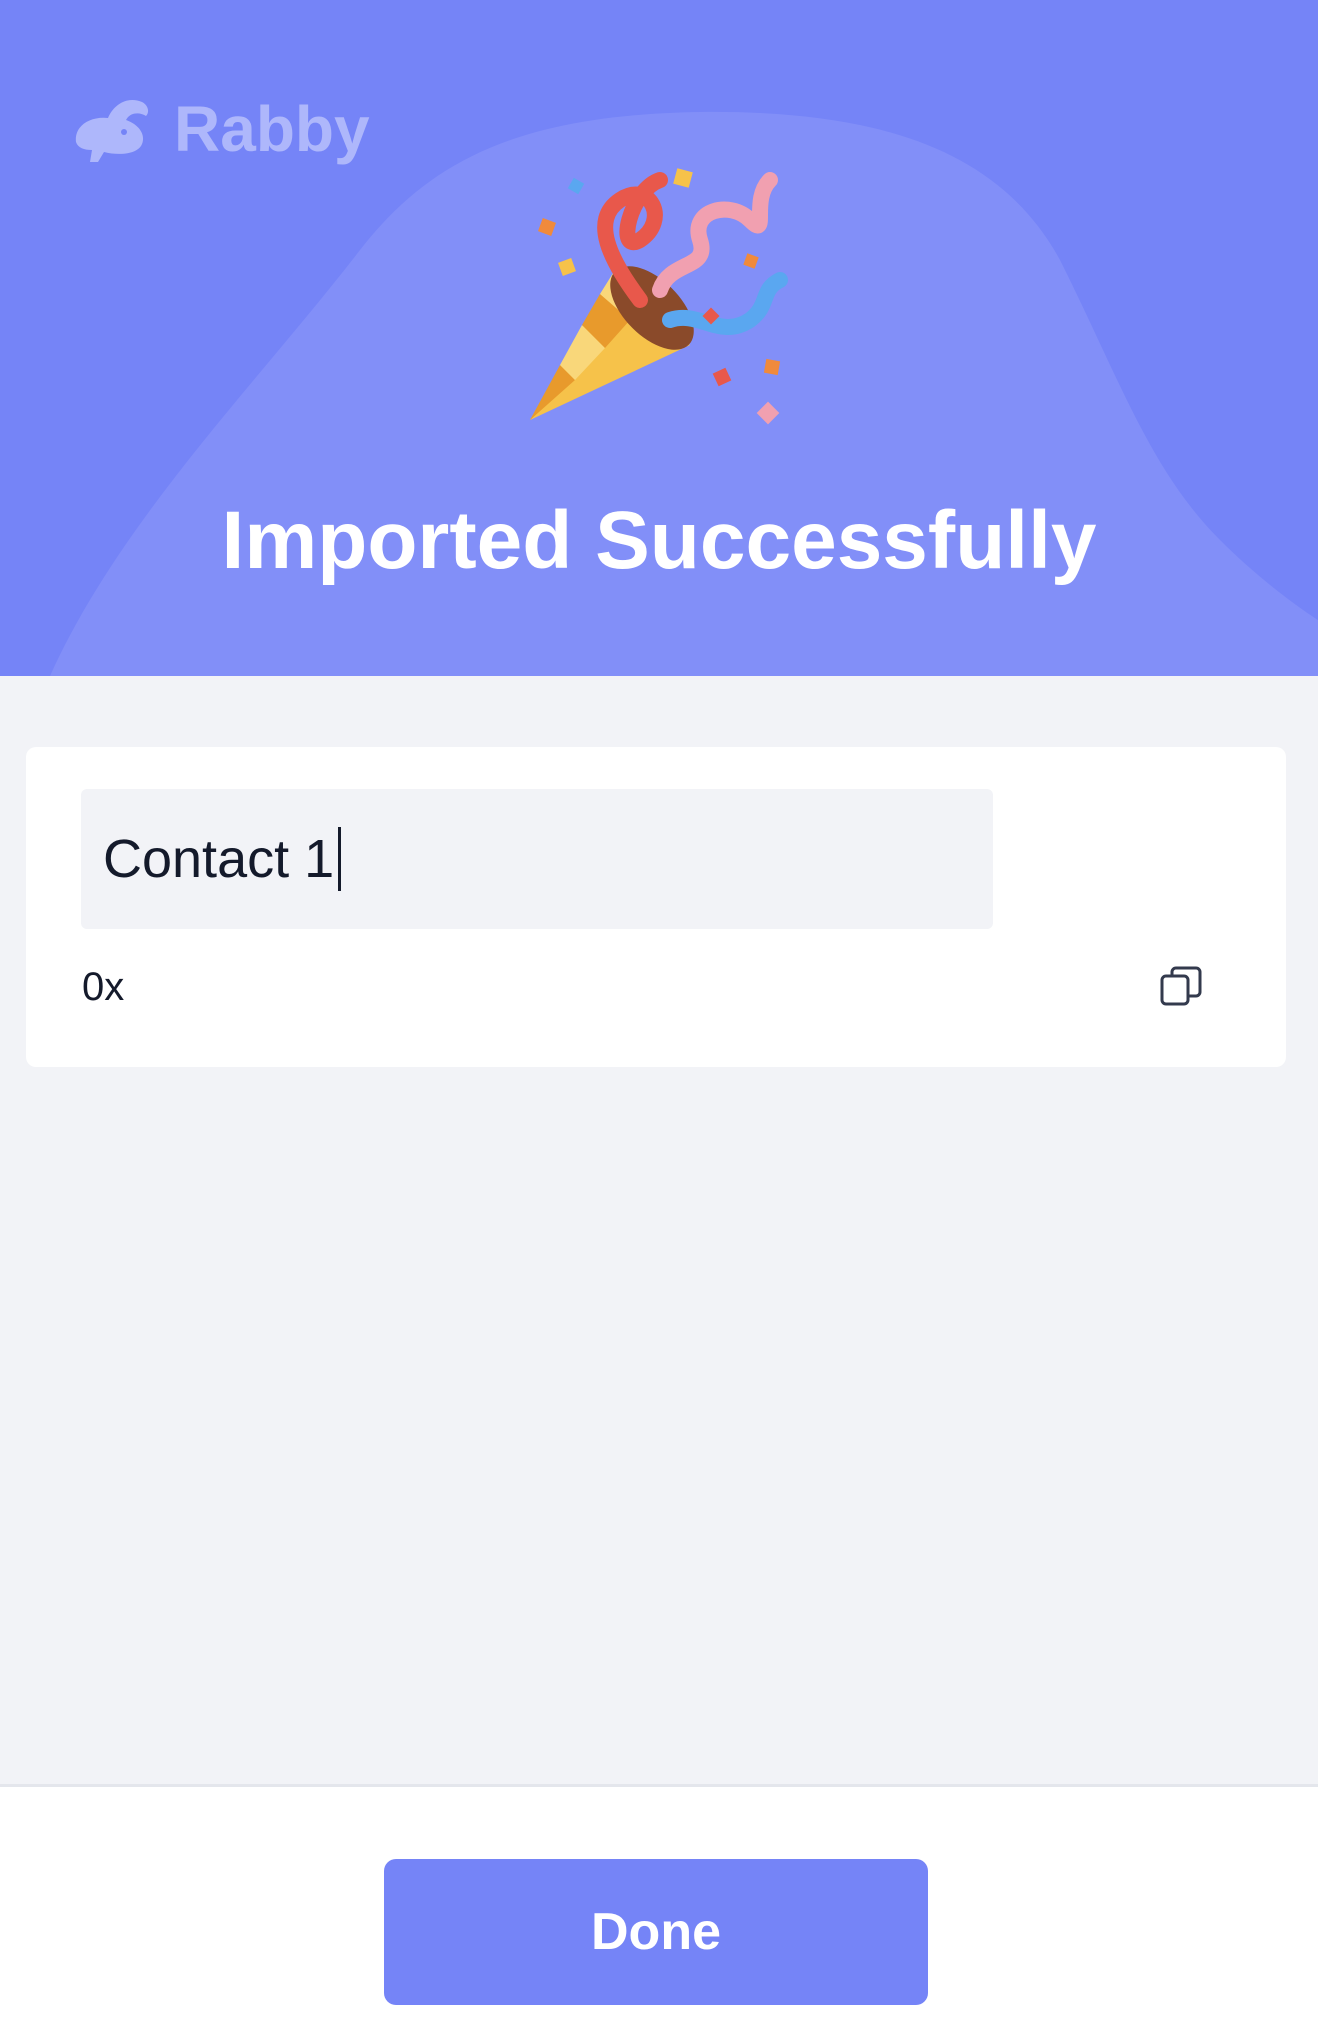 The image size is (1318, 2022). I want to click on rabbit-logo-icon, so click(112, 130).